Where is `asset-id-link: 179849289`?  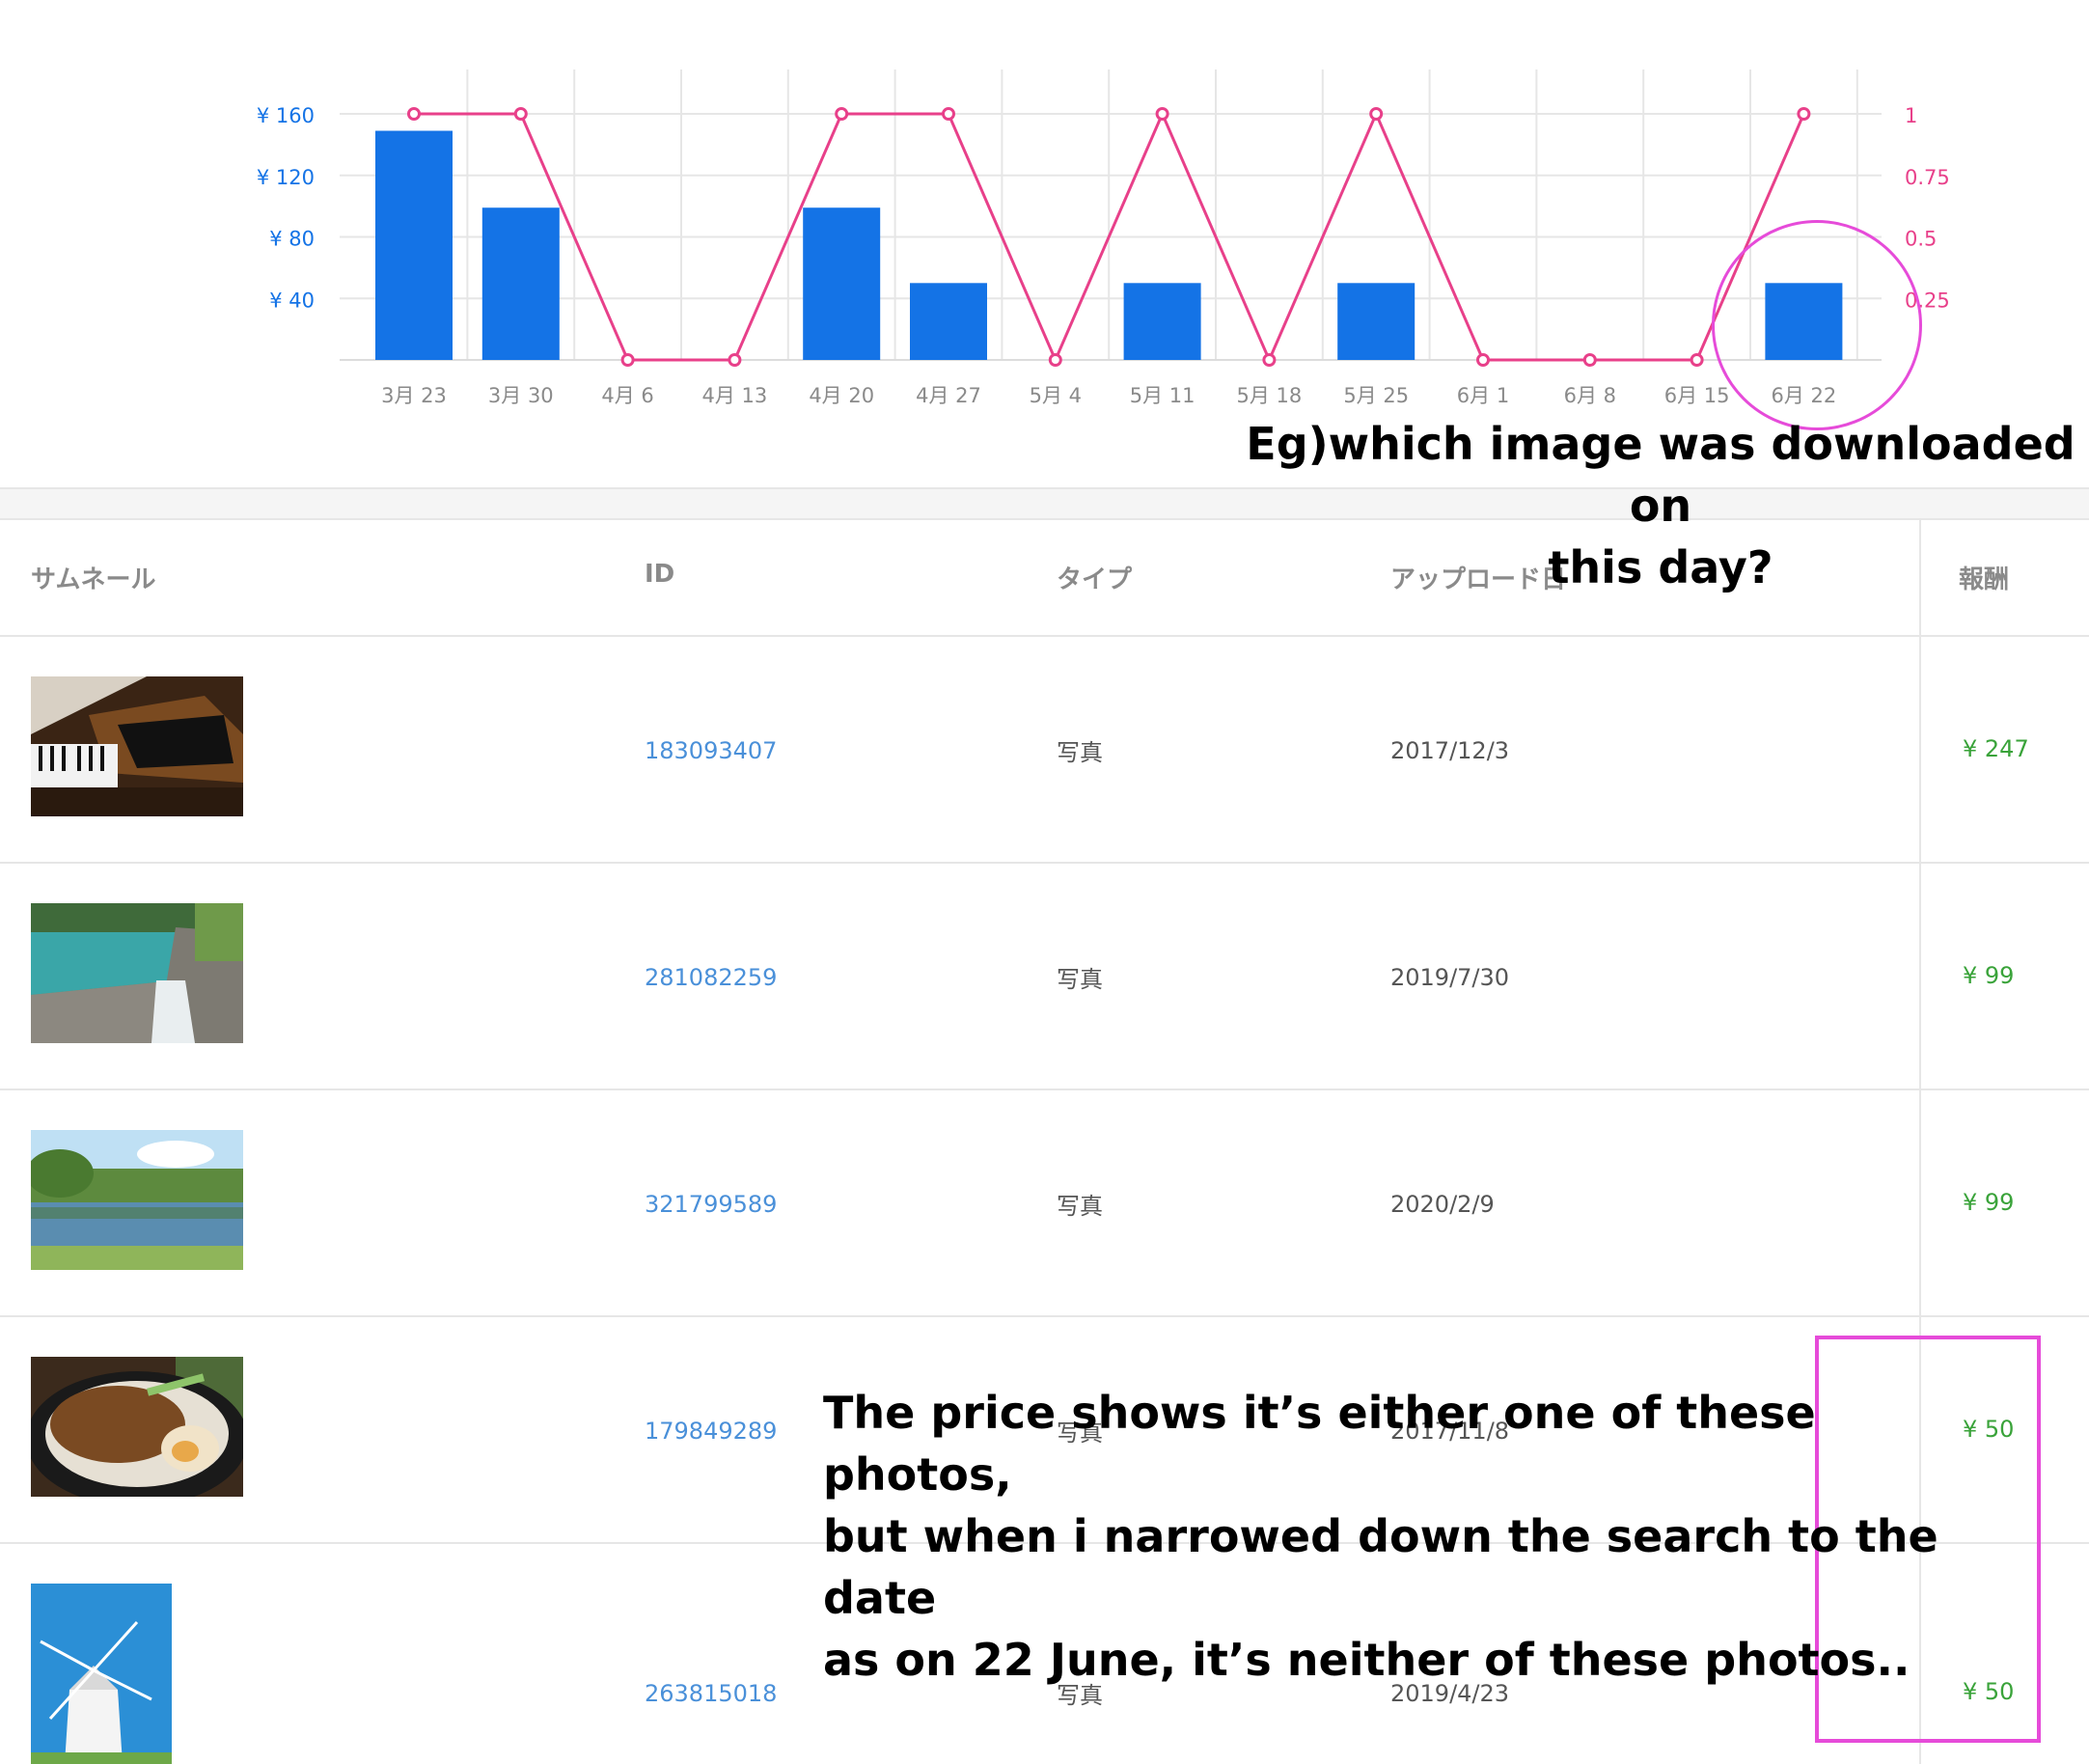 asset-id-link: 179849289 is located at coordinates (711, 1431).